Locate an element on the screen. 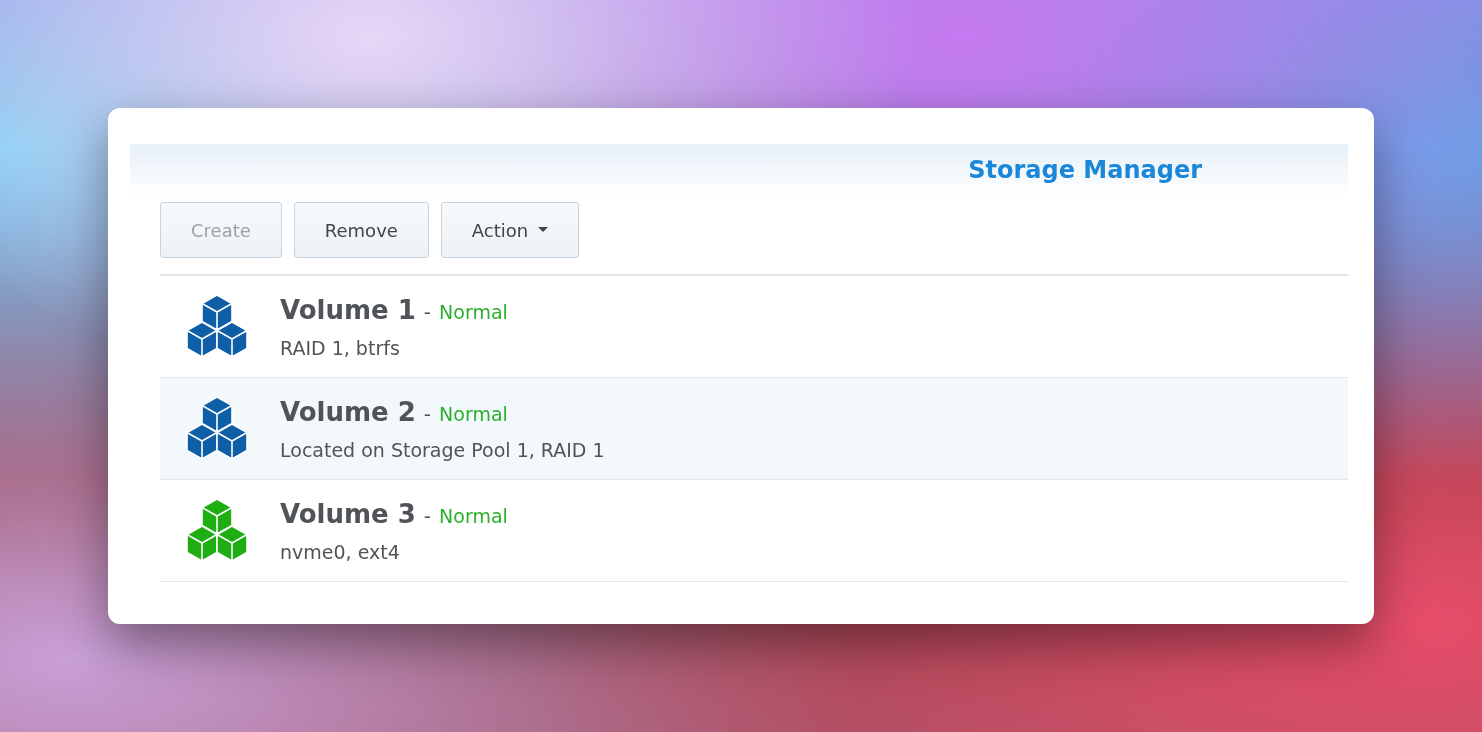 Image resolution: width=1482 pixels, height=732 pixels. volume-row: Volume 1 - Normal RAID 1, btrfs is located at coordinates (754, 326).